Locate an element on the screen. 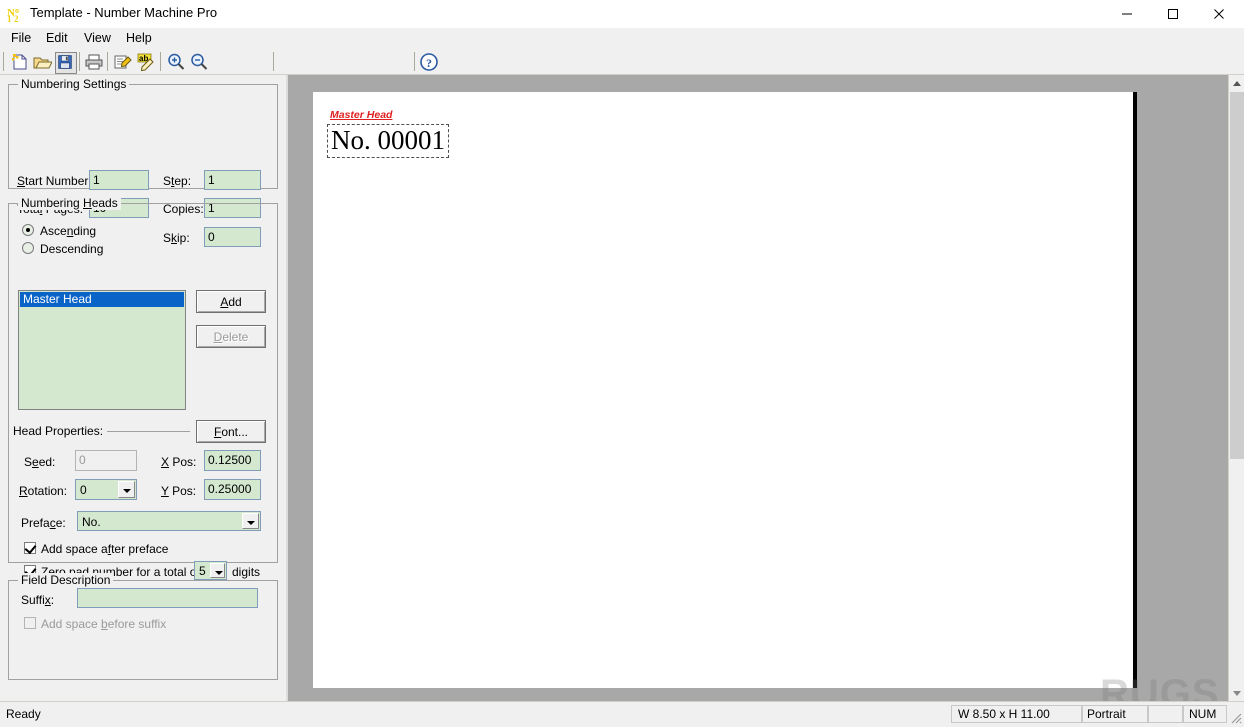 This screenshot has width=1244, height=727. preface-combo: No. is located at coordinates (169, 521).